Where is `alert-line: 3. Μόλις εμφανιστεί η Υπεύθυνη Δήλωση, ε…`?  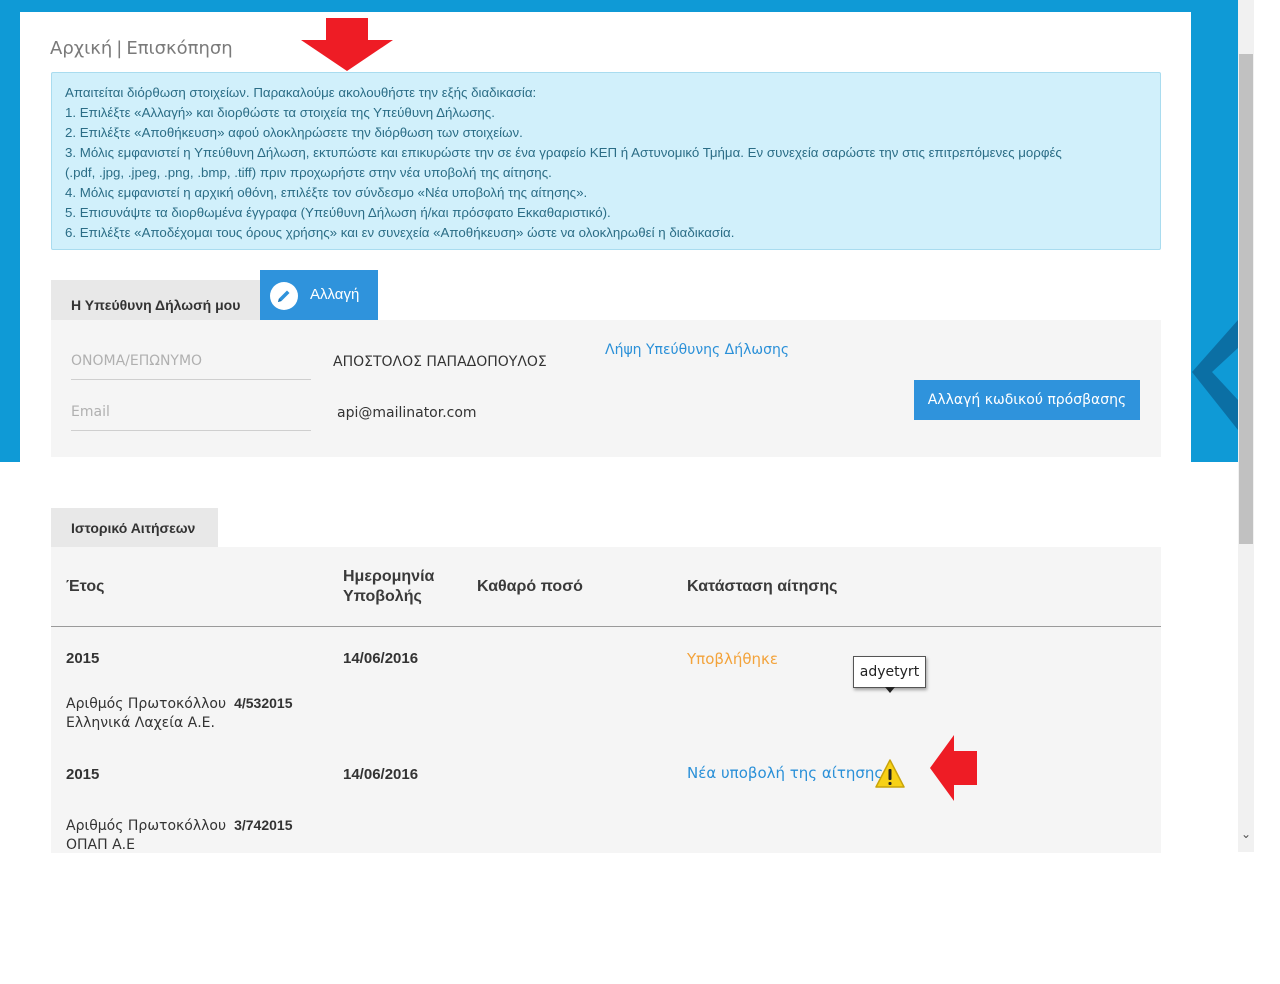
alert-line: 3. Μόλις εμφανιστεί η Υπεύθυνη Δήλωση, ε… is located at coordinates (563, 152).